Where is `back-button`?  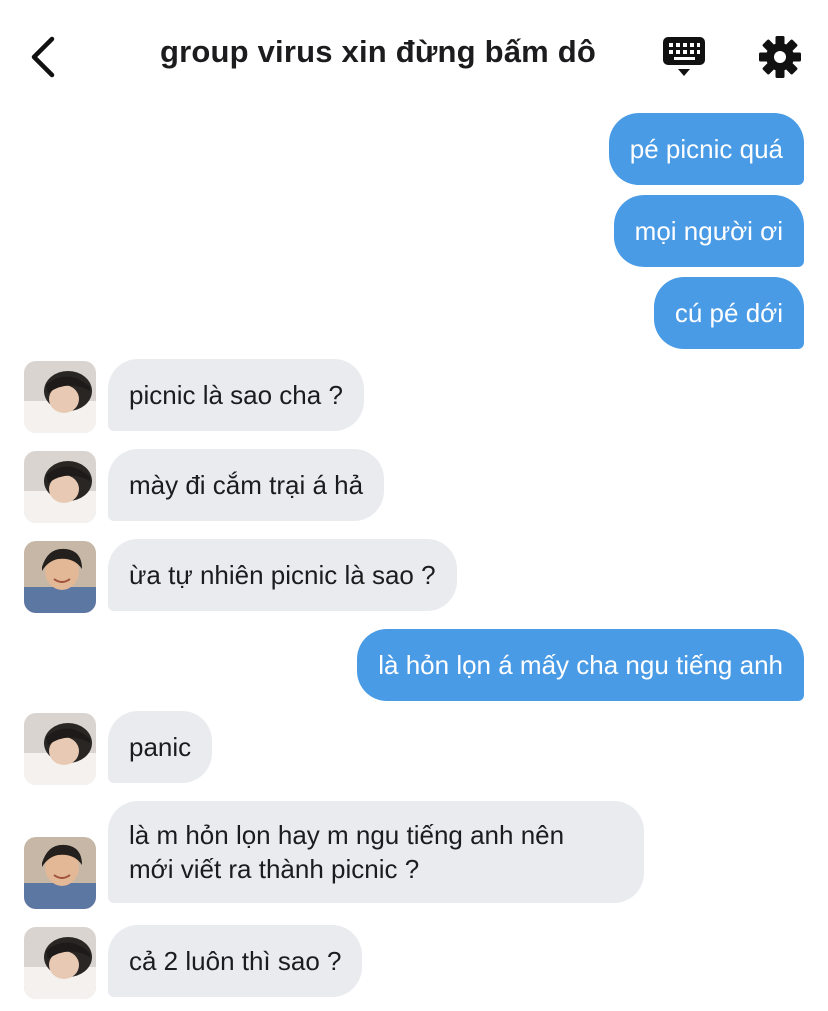 back-button is located at coordinates (44, 56).